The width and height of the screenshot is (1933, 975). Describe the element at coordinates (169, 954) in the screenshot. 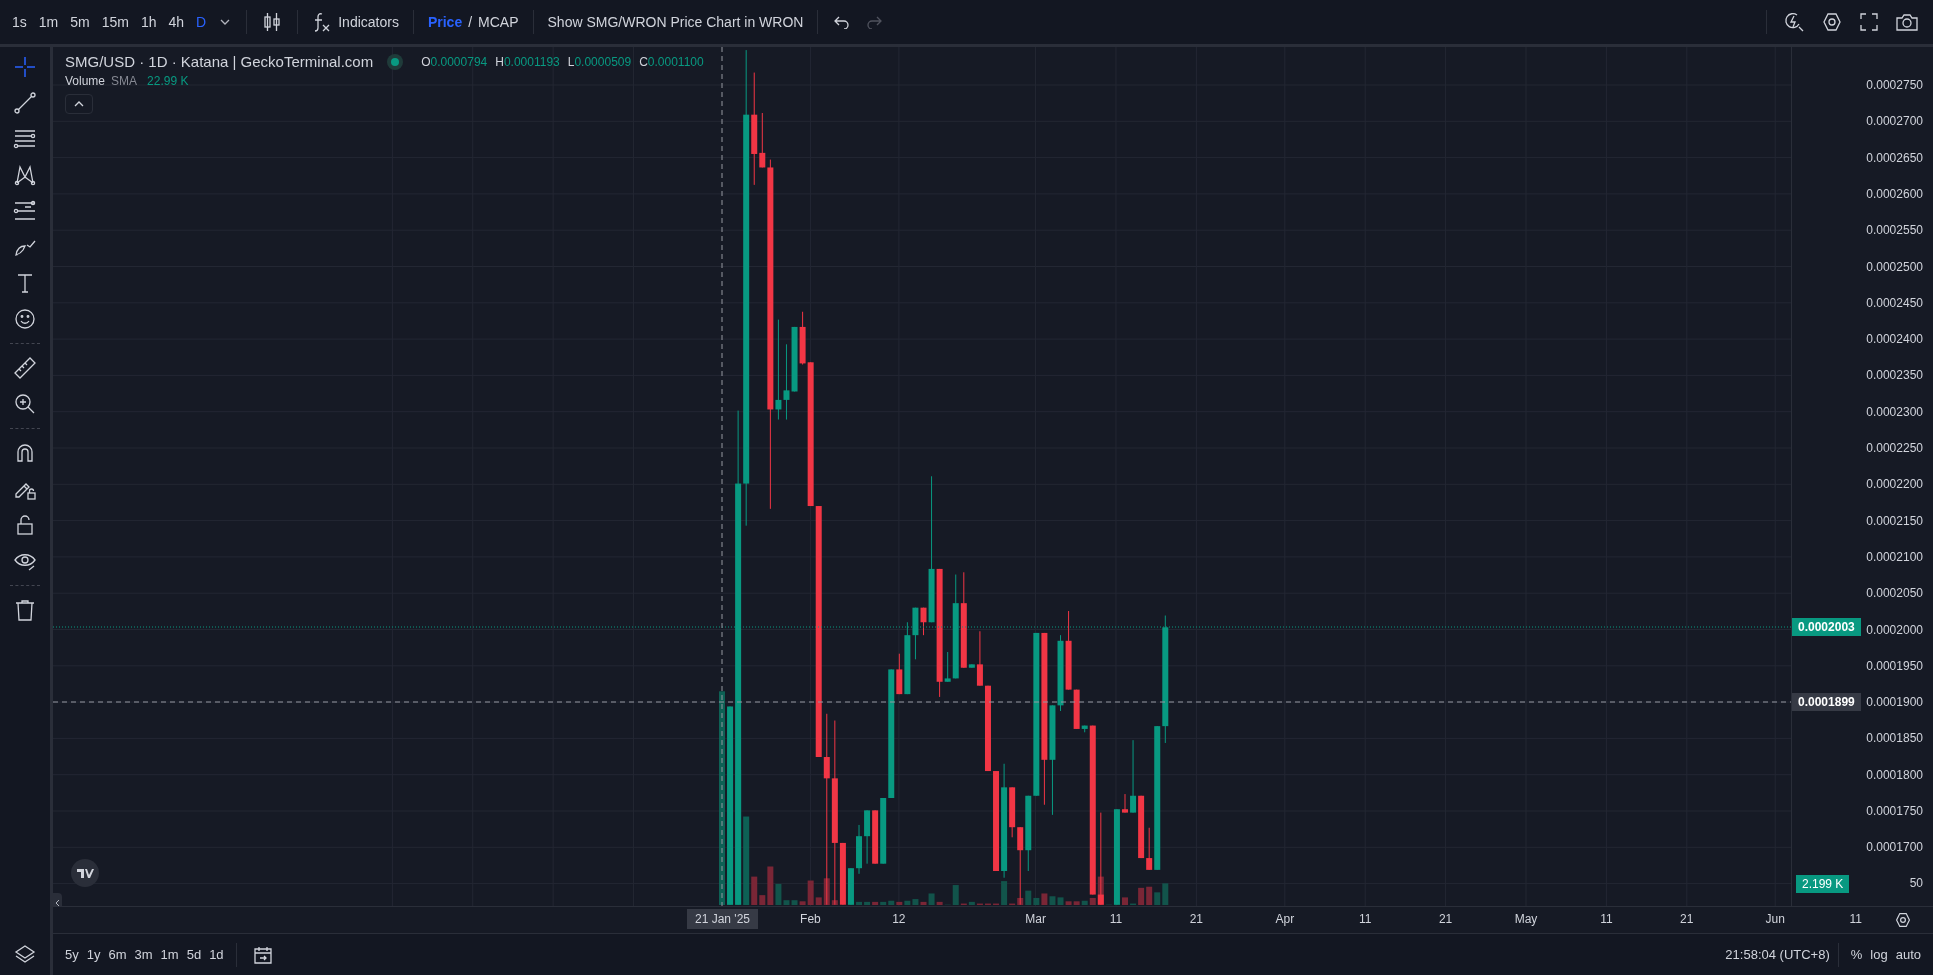

I see `range-button: 1m` at that location.